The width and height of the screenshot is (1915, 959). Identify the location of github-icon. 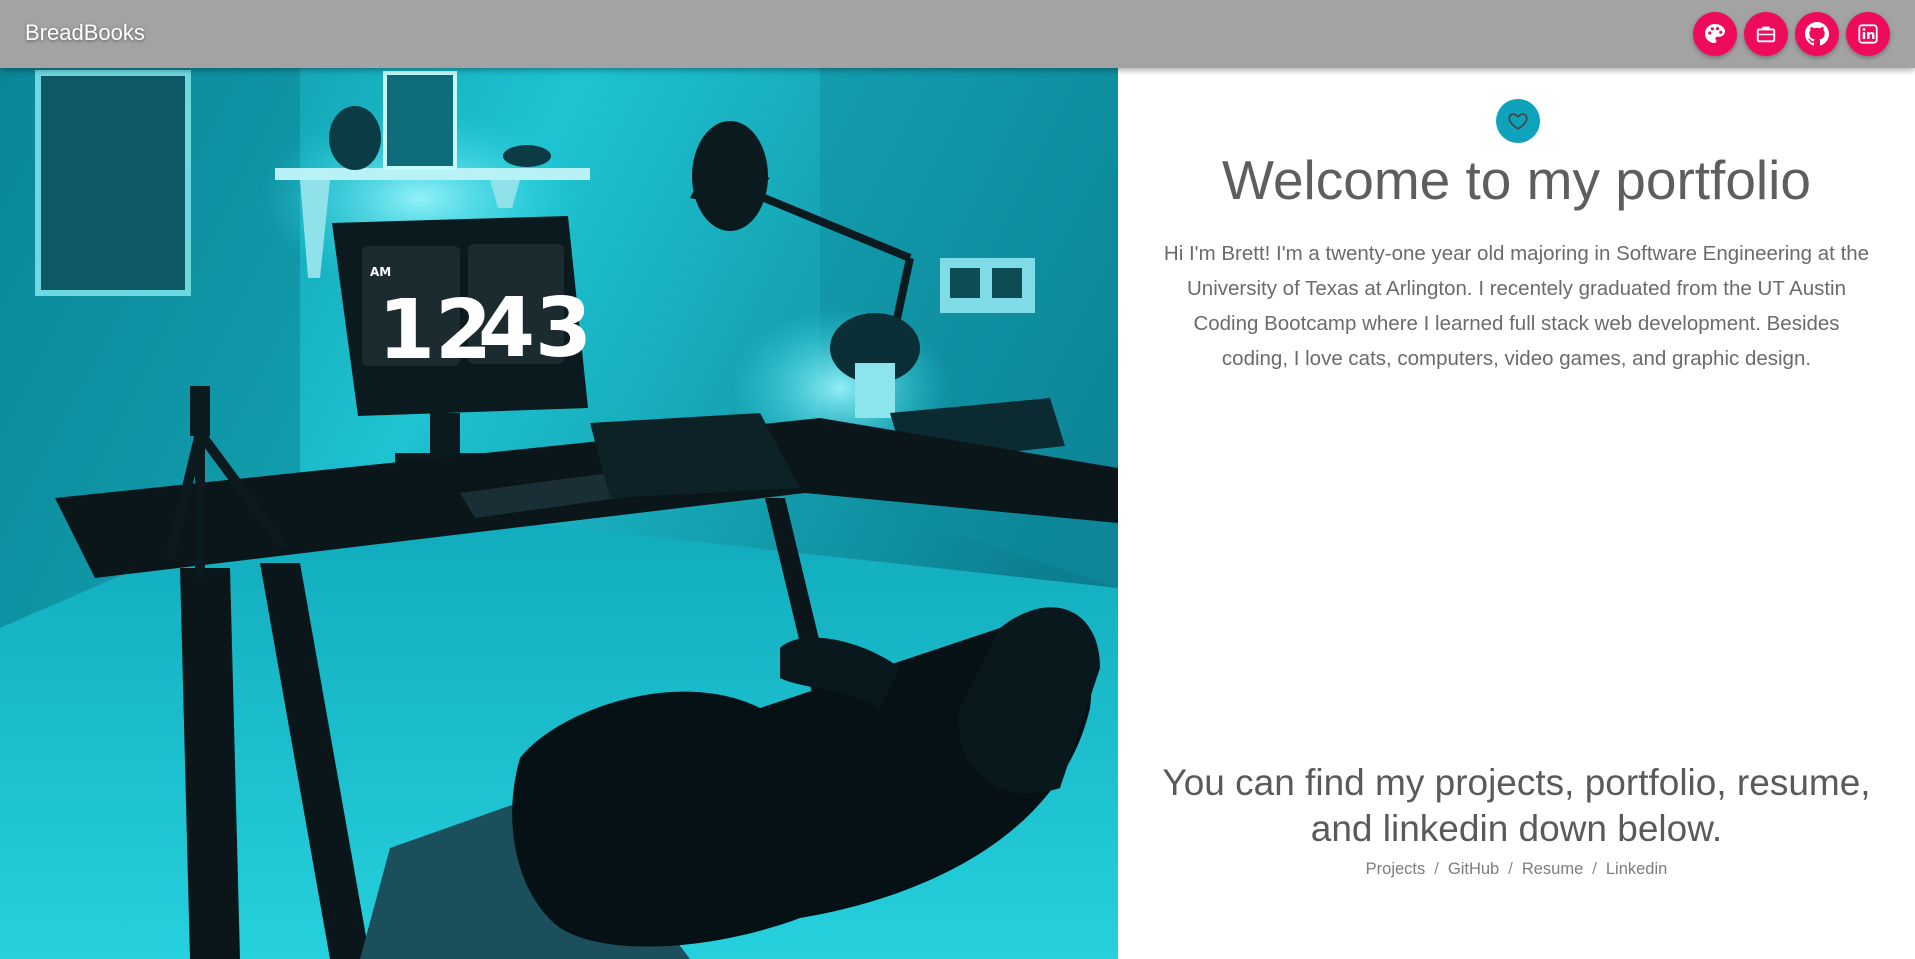
(1817, 34).